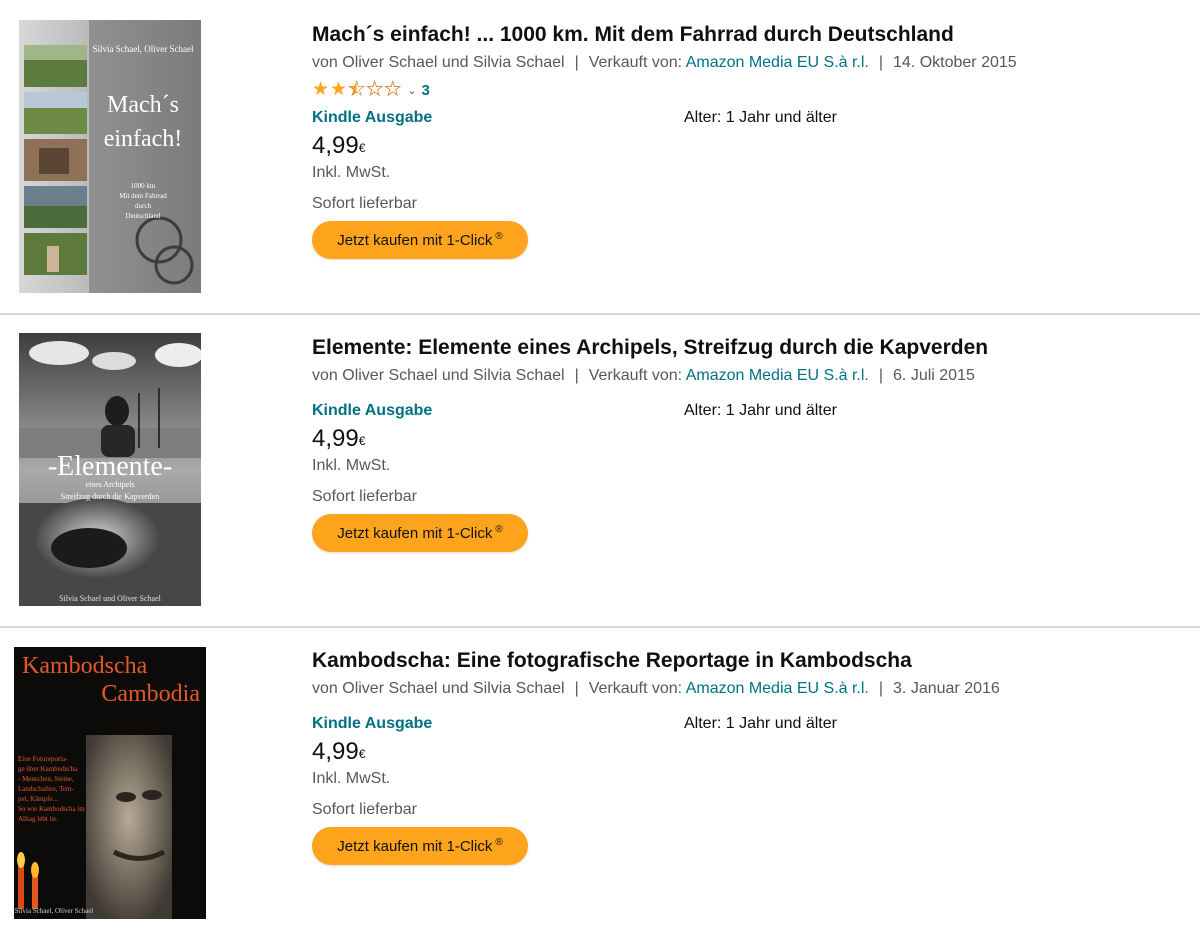  What do you see at coordinates (150, 694) in the screenshot?
I see `cover-title-line2: Cambodia` at bounding box center [150, 694].